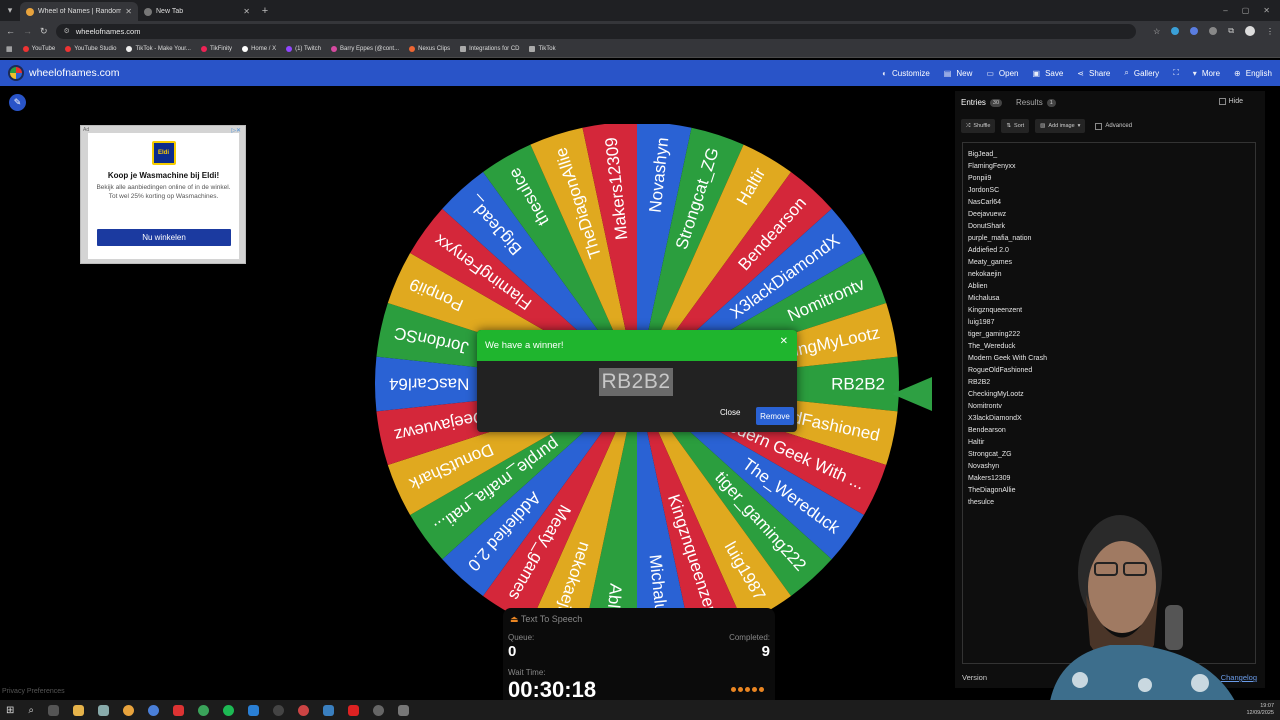  Describe the element at coordinates (259, 49) in the screenshot. I see `bookmark-x: Home / X` at that location.